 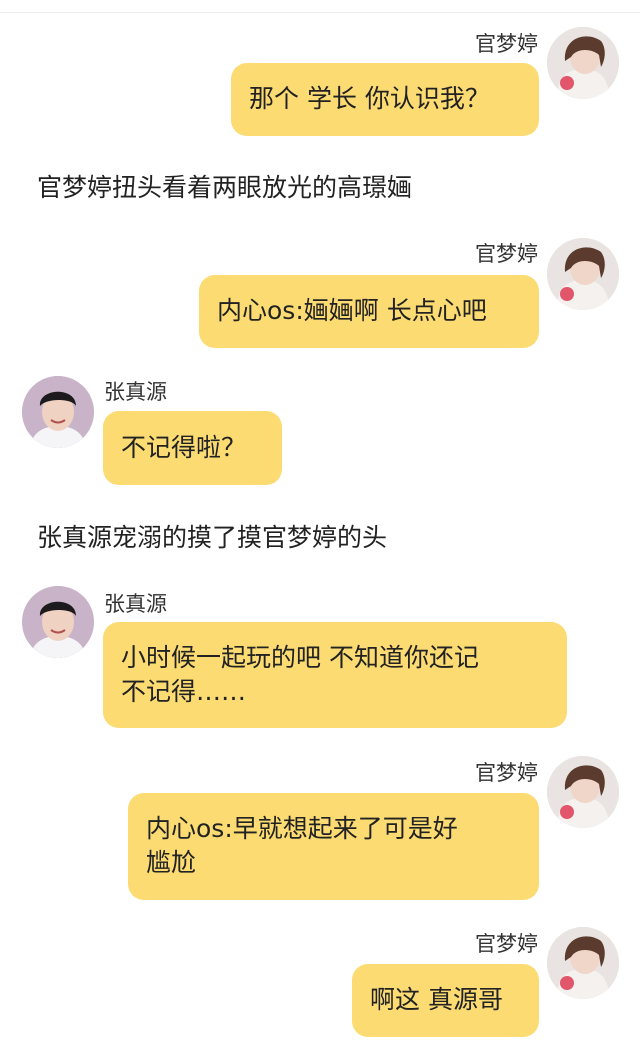 I want to click on message-bubble: 那个 学长 你认识我？, so click(x=385, y=99).